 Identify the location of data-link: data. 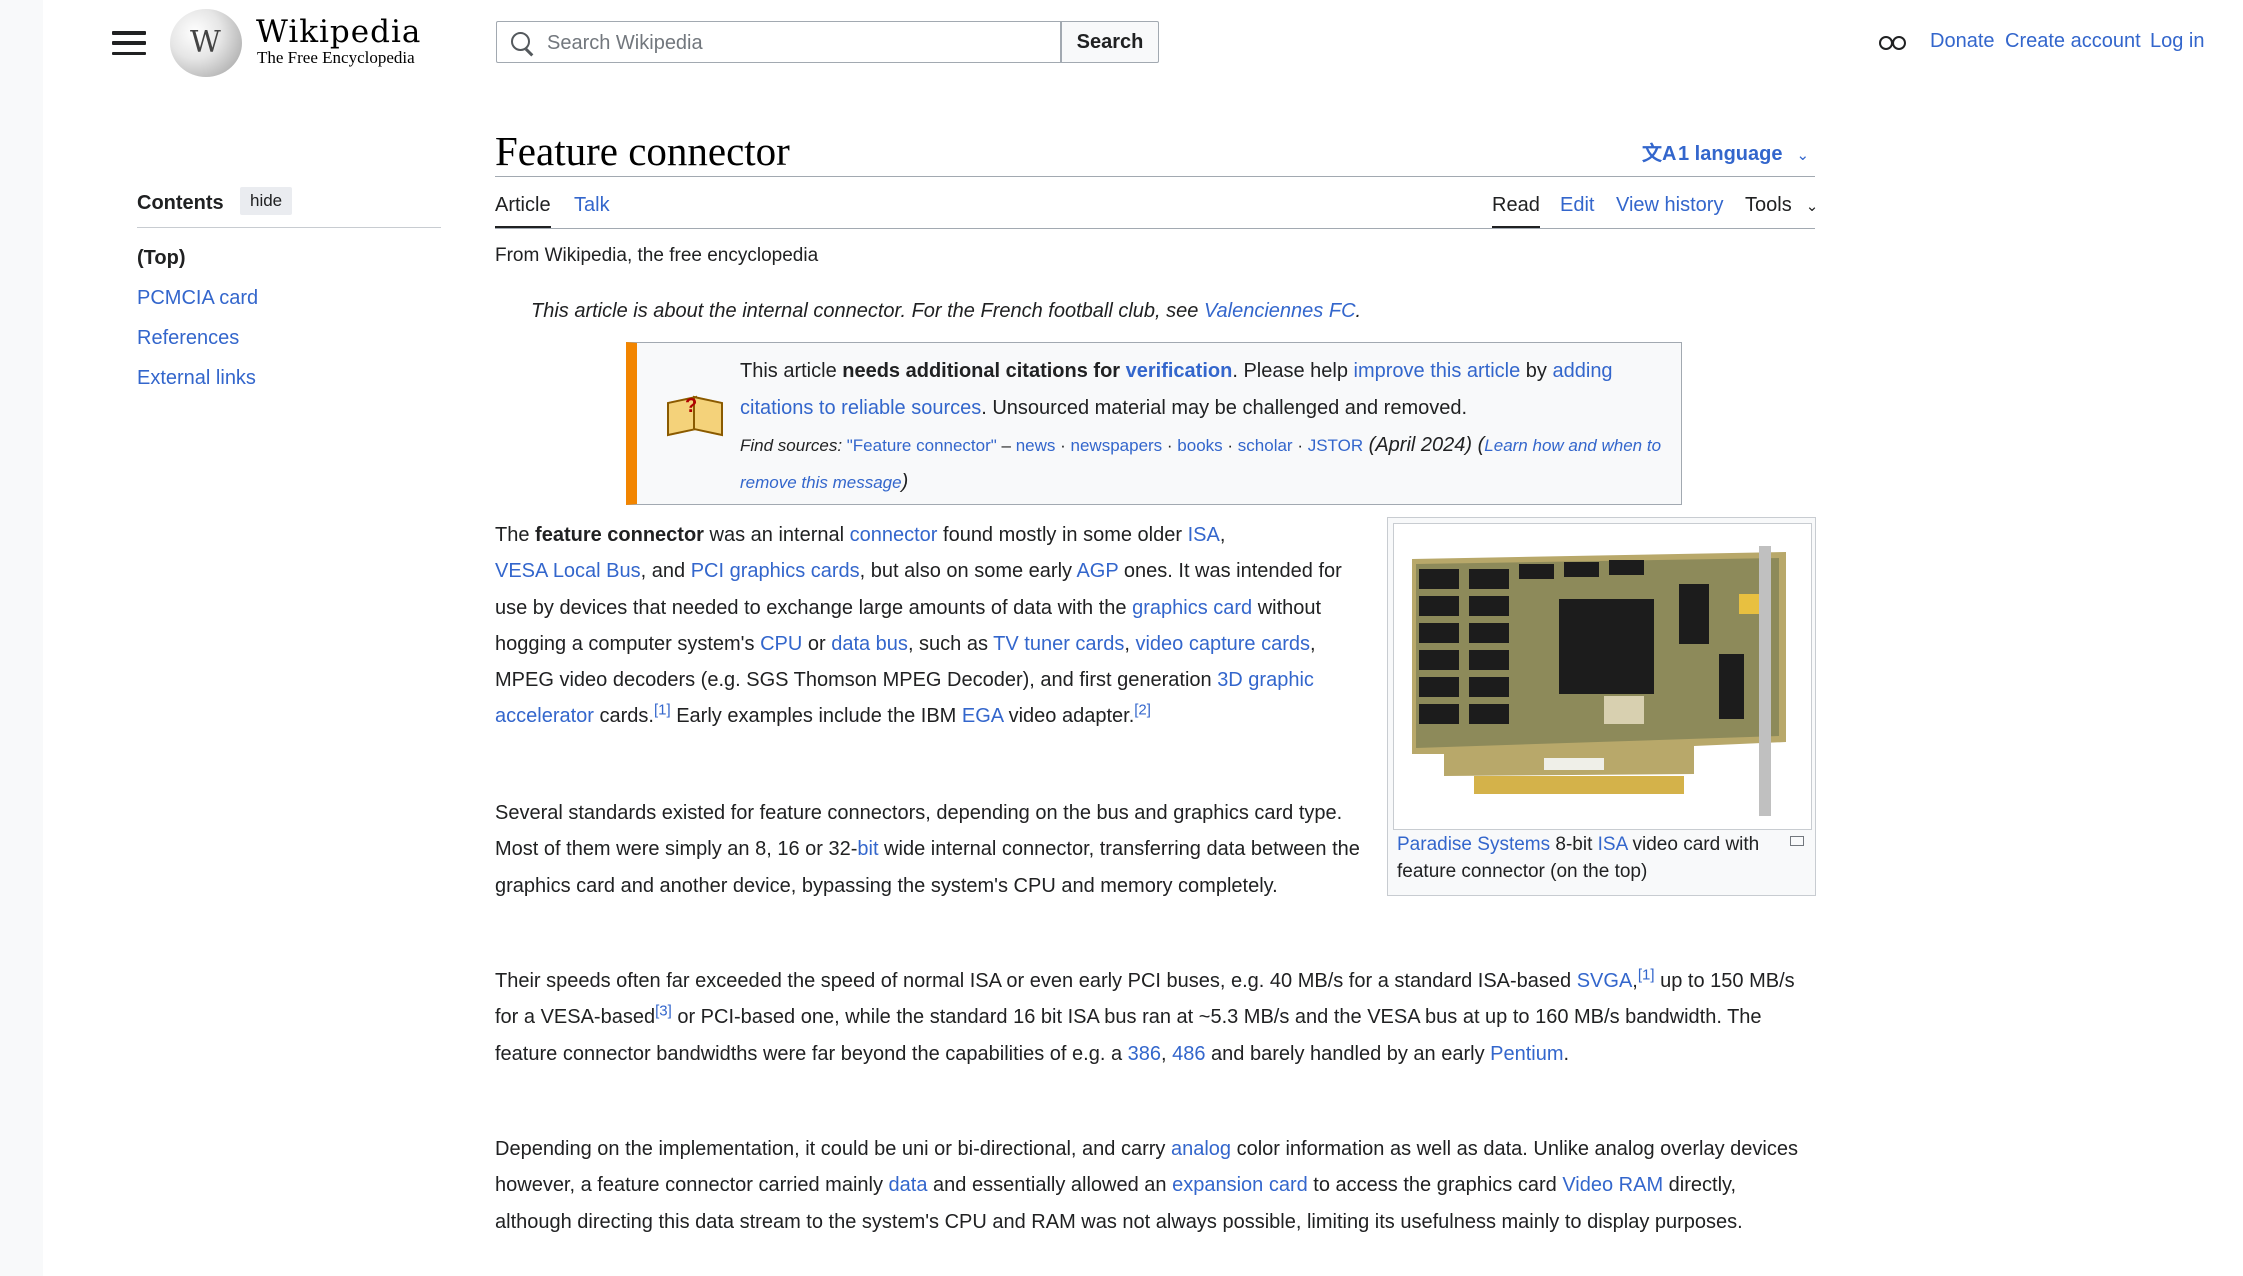
(908, 1185).